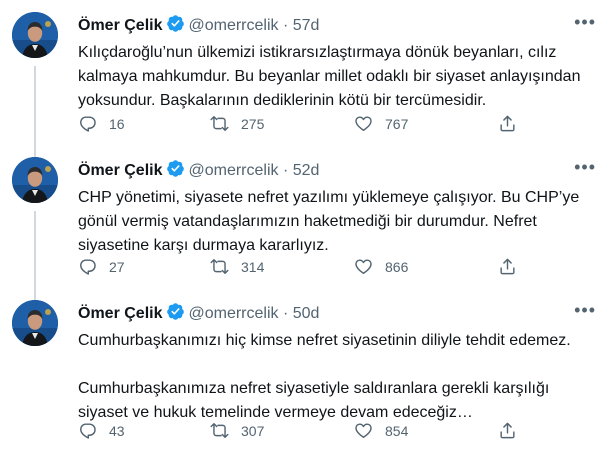 Image resolution: width=616 pixels, height=458 pixels. What do you see at coordinates (308, 267) in the screenshot?
I see `tweet-actions: 27 314 866` at bounding box center [308, 267].